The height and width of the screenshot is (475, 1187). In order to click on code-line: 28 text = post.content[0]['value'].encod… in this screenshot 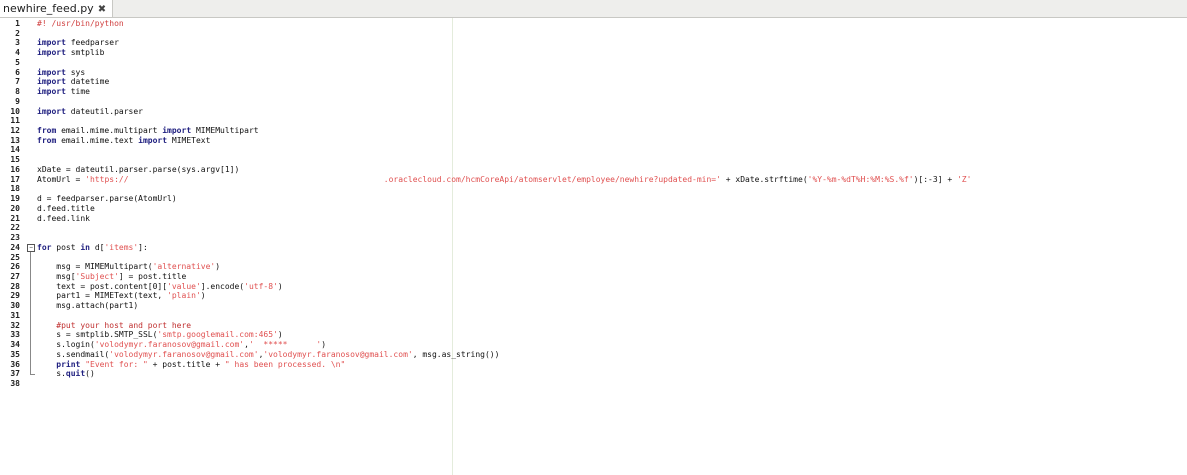, I will do `click(593, 287)`.